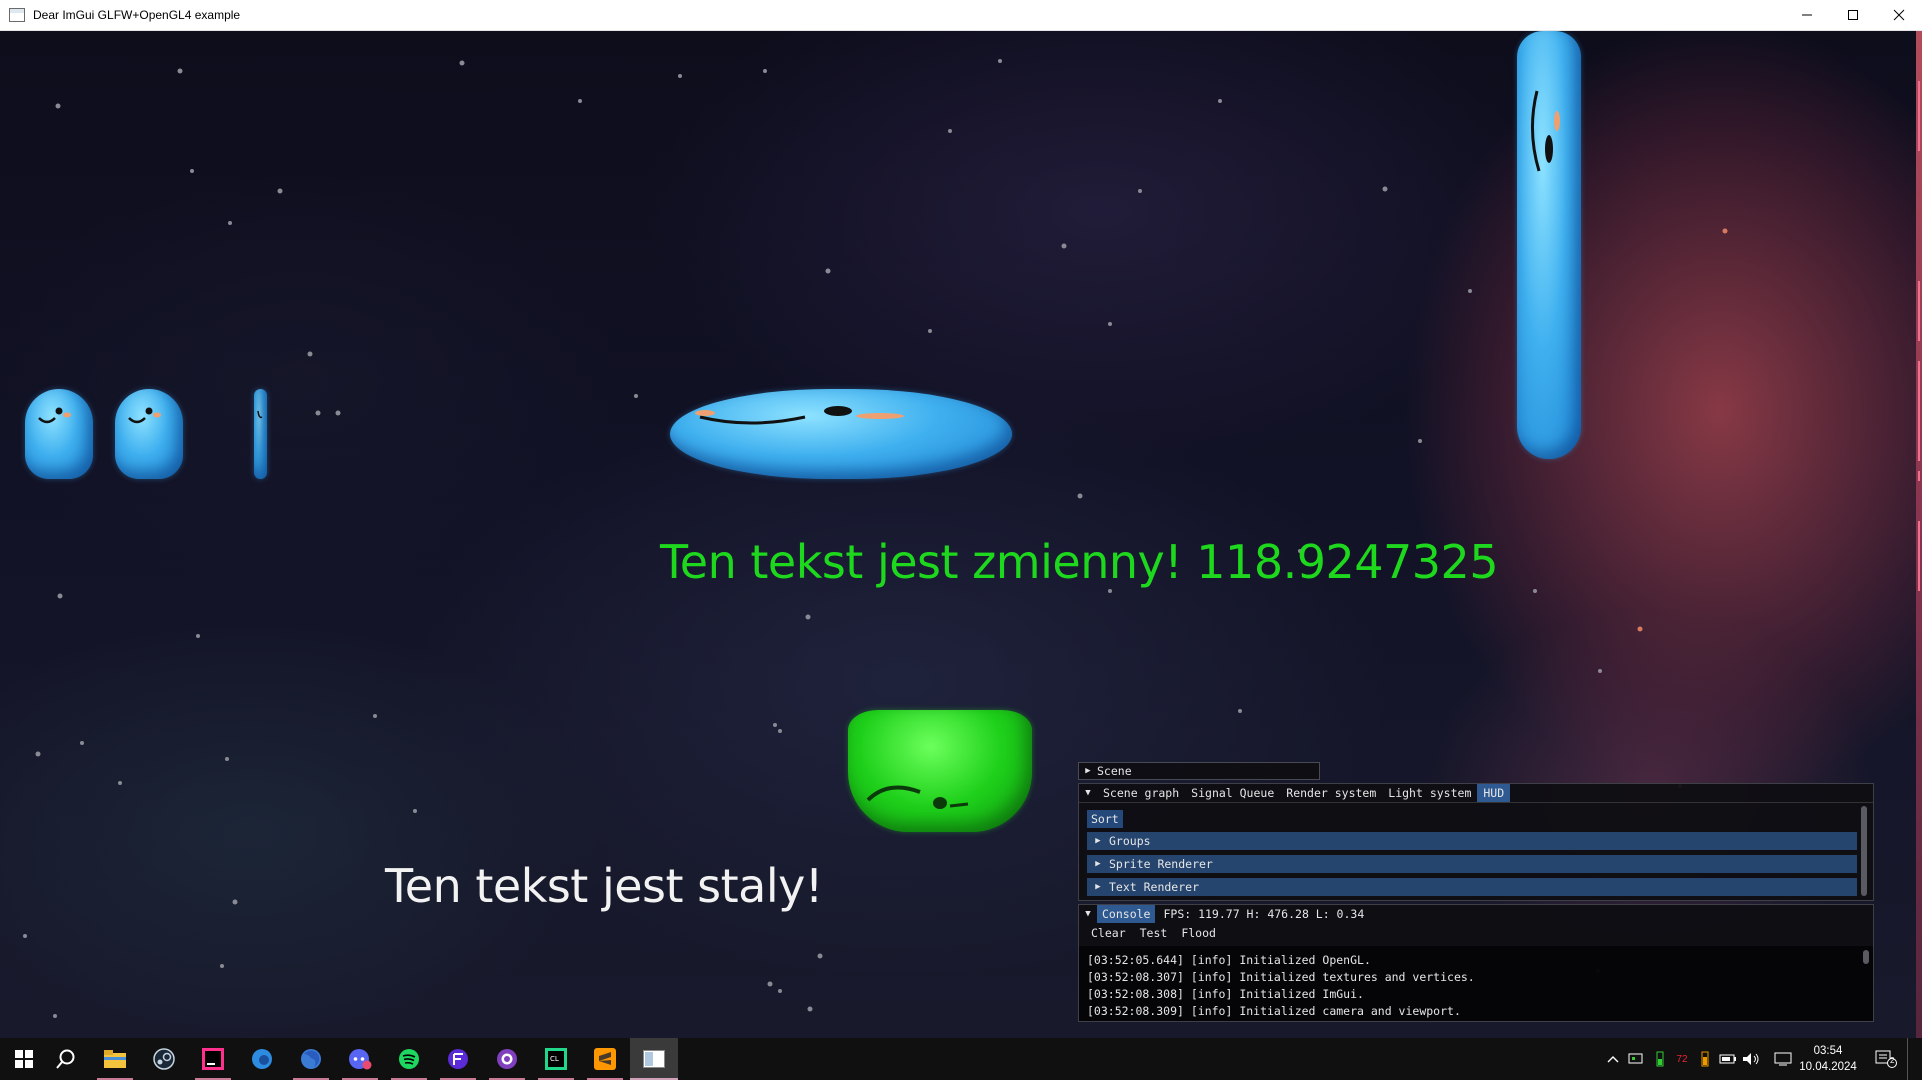  I want to click on taskbar-imgui-app, so click(654, 1059).